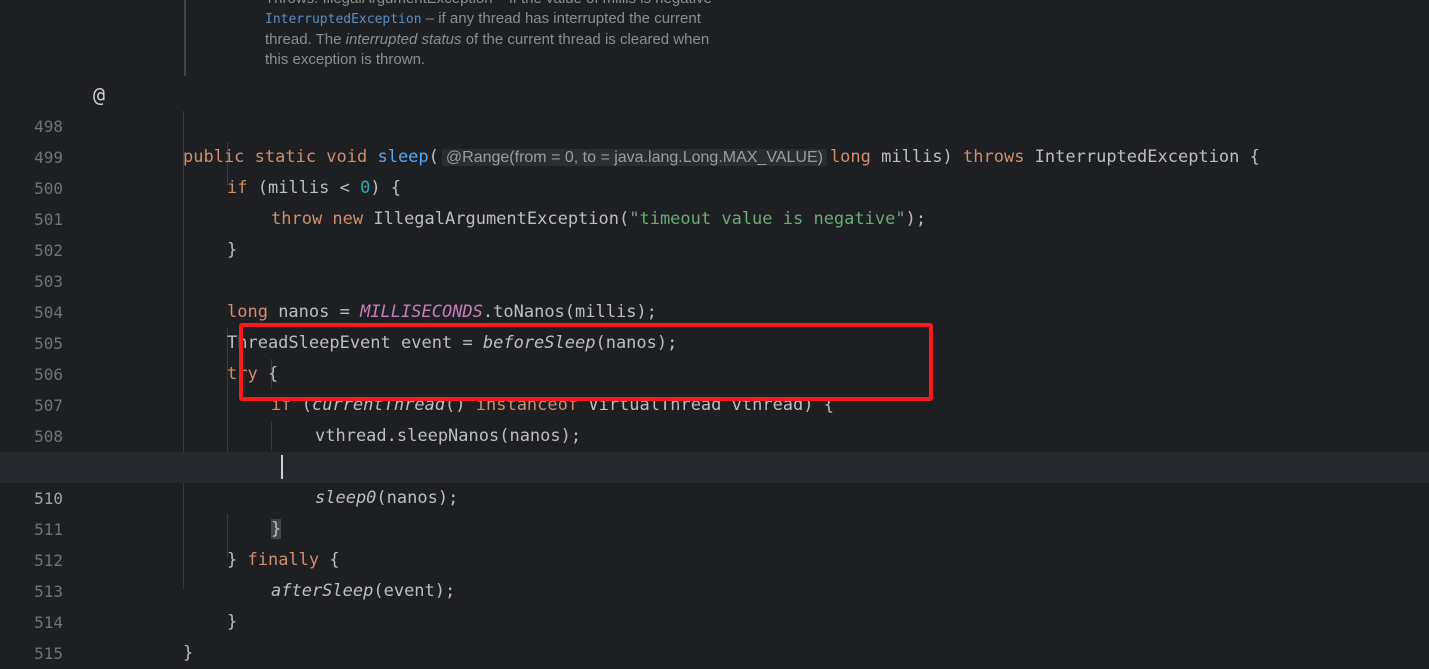  What do you see at coordinates (343, 19) in the screenshot?
I see `doc-code-ref: InterruptedException` at bounding box center [343, 19].